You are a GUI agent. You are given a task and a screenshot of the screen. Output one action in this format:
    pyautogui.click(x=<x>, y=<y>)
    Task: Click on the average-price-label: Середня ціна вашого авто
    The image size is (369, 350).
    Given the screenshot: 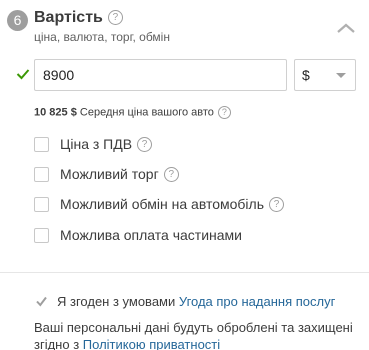 What is the action you would take?
    pyautogui.click(x=146, y=112)
    